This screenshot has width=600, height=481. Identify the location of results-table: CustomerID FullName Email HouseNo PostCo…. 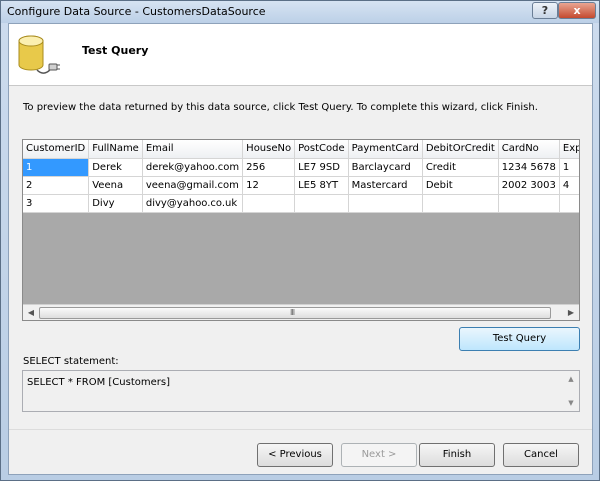
(301, 176).